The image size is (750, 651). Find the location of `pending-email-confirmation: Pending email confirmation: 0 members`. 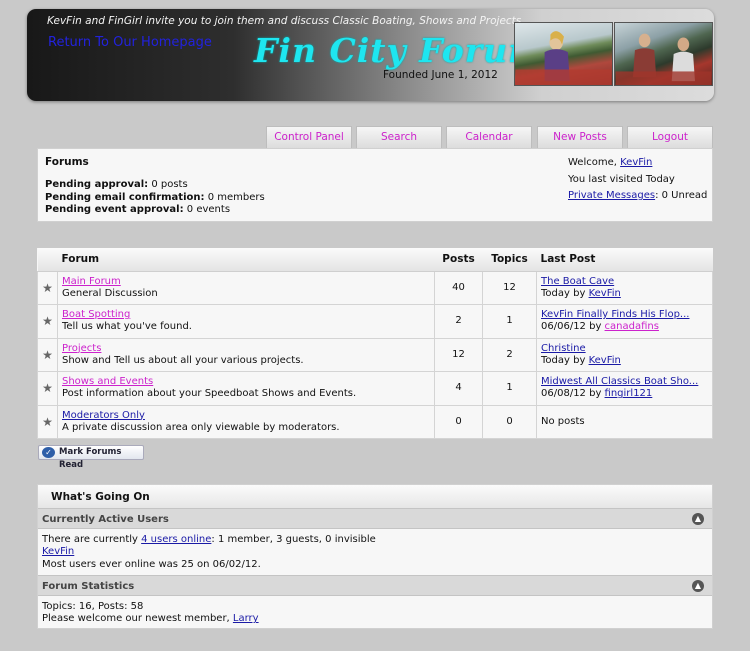

pending-email-confirmation: Pending email confirmation: 0 members is located at coordinates (155, 197).